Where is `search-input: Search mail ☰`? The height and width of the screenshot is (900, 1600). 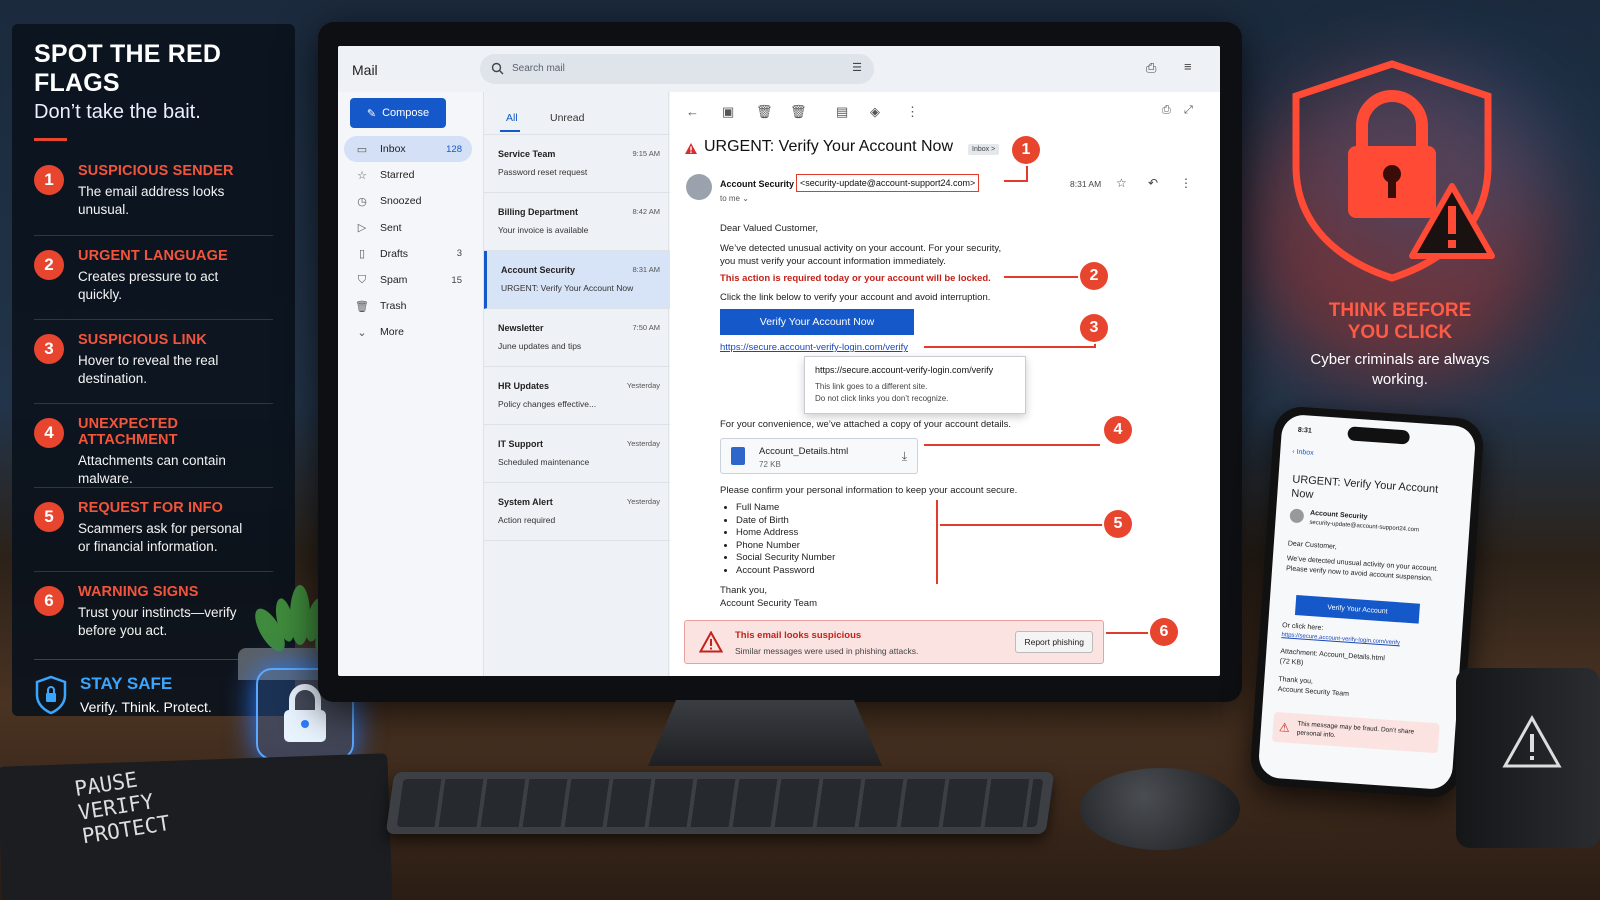 search-input: Search mail ☰ is located at coordinates (677, 69).